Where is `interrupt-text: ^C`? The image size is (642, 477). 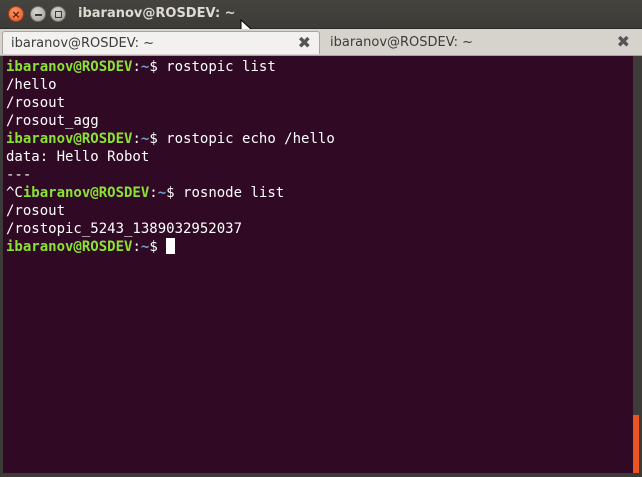
interrupt-text: ^C is located at coordinates (14, 193).